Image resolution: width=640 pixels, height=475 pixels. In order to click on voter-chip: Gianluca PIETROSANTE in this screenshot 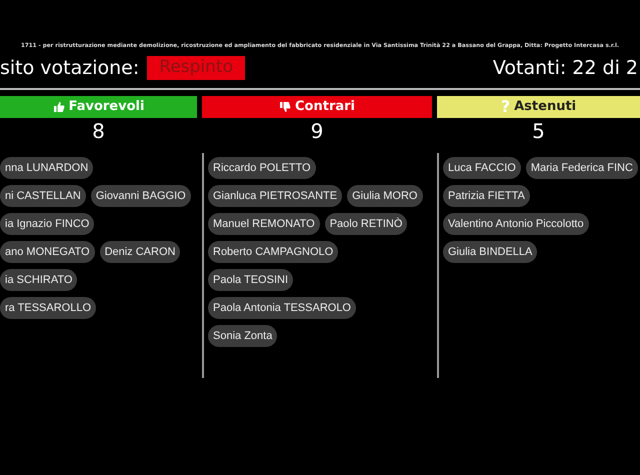, I will do `click(275, 196)`.